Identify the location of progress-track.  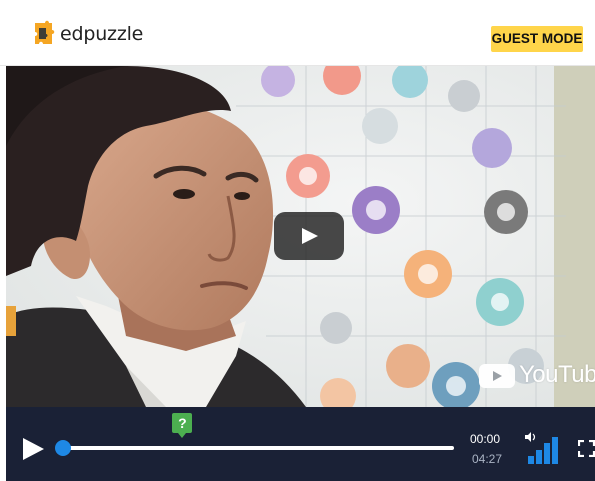
(260, 448).